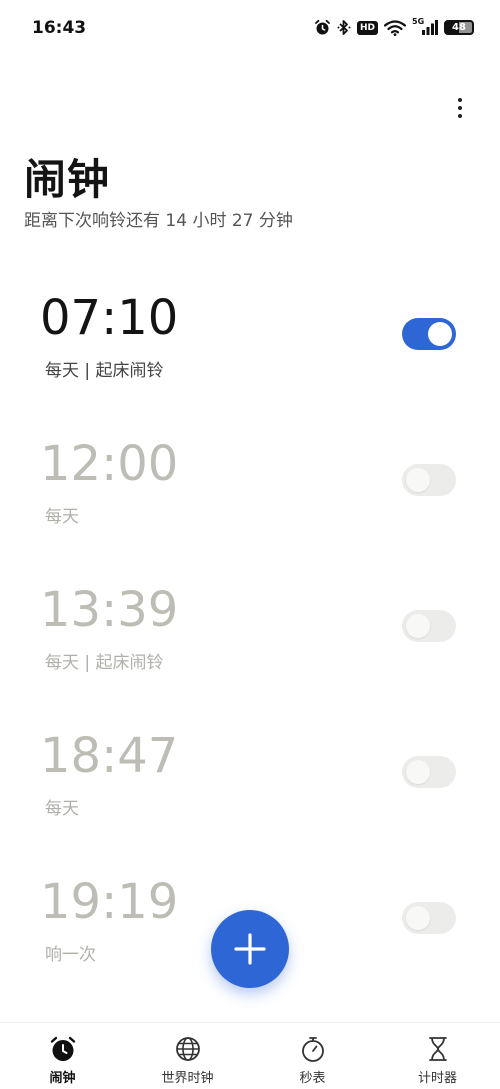  I want to click on alarm-repeat-label: 响一次, so click(70, 955).